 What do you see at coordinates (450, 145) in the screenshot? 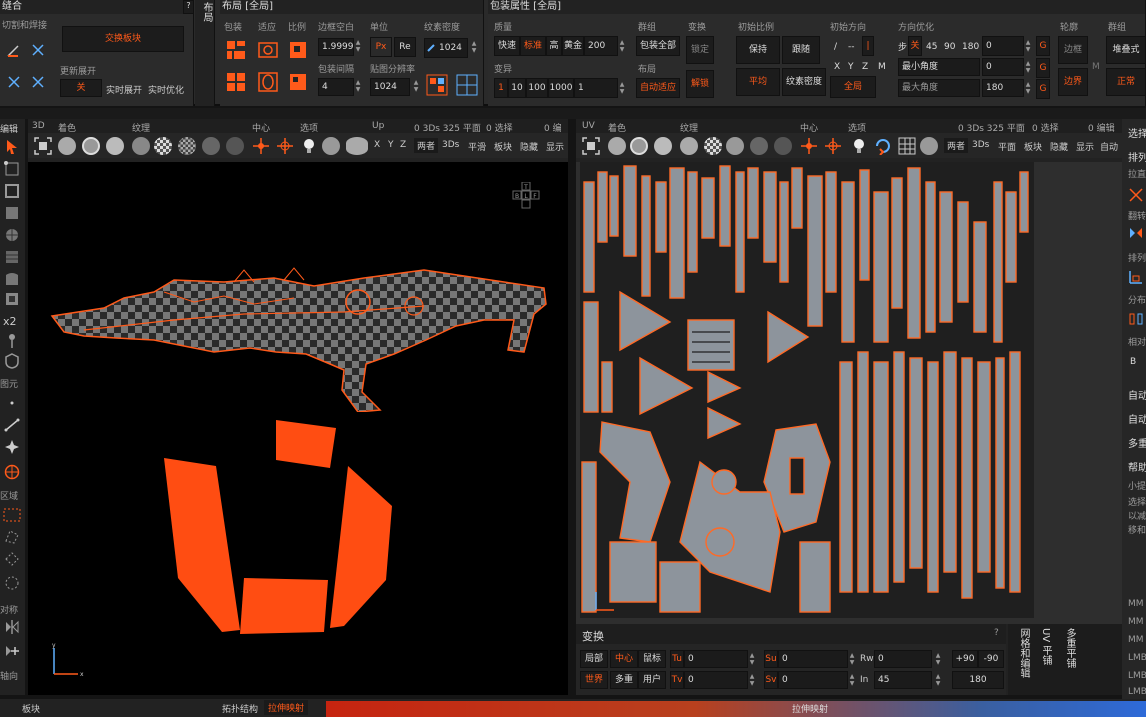
I see `3ds-button: 3Ds` at bounding box center [450, 145].